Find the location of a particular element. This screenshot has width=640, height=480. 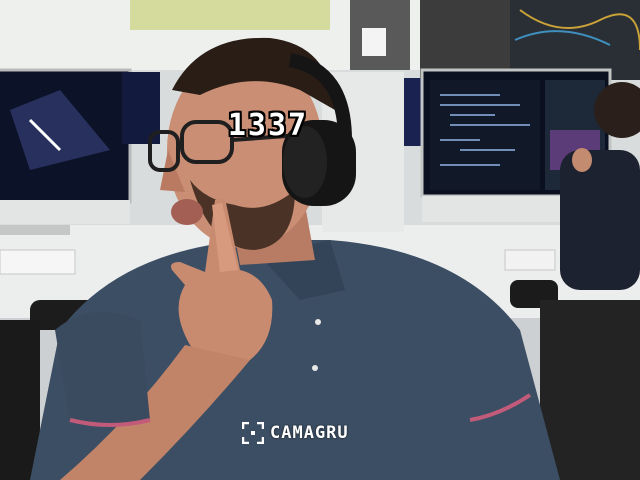

camera-frame-icon is located at coordinates (253, 433).